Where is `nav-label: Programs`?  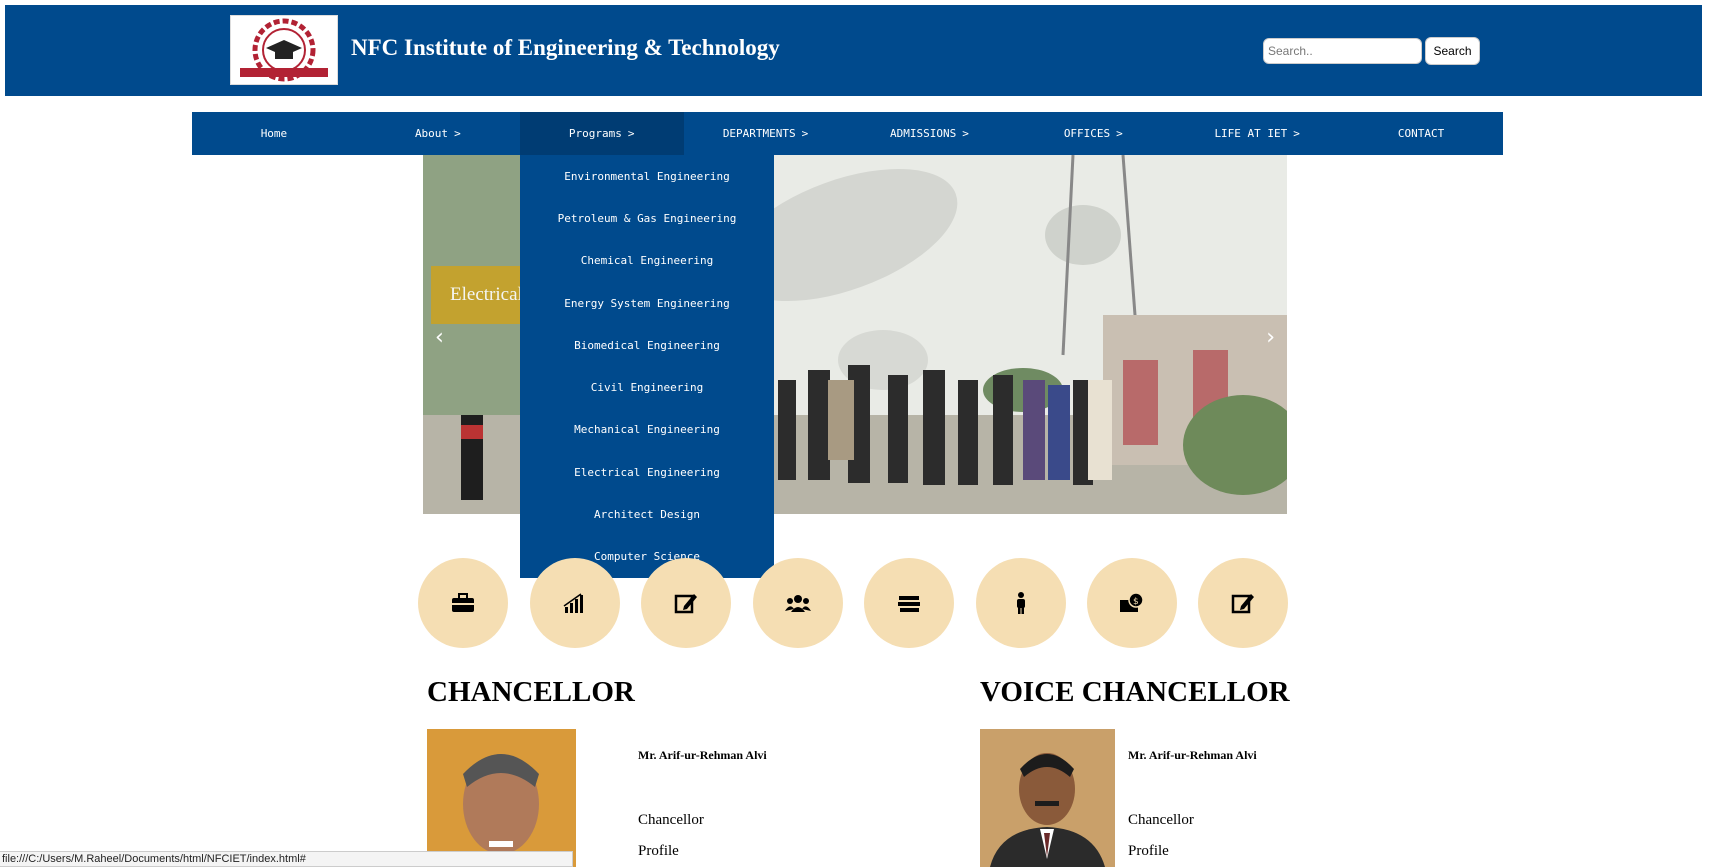
nav-label: Programs is located at coordinates (595, 133).